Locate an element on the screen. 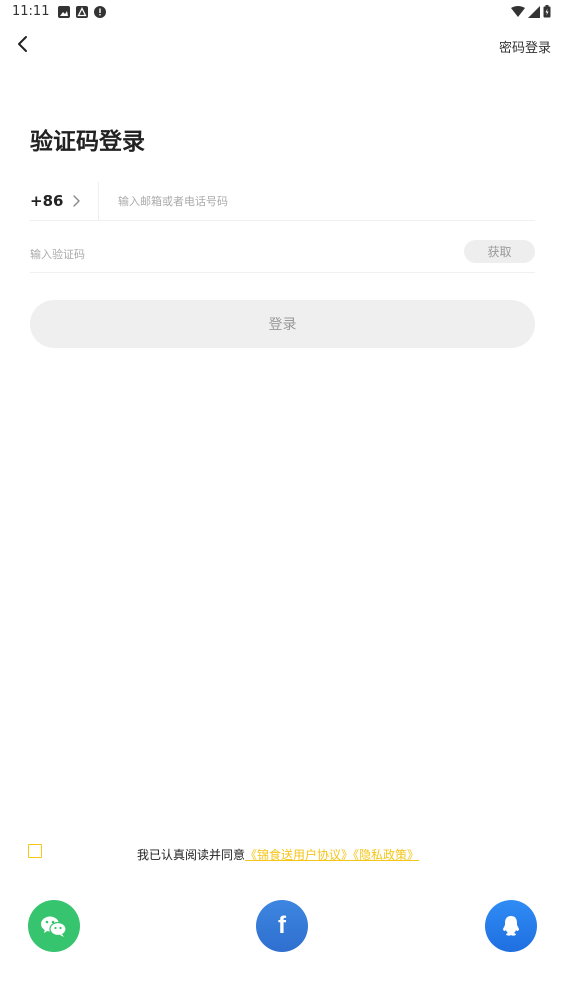 Image resolution: width=565 pixels, height=1004 pixels. chevron-left-icon is located at coordinates (22, 44).